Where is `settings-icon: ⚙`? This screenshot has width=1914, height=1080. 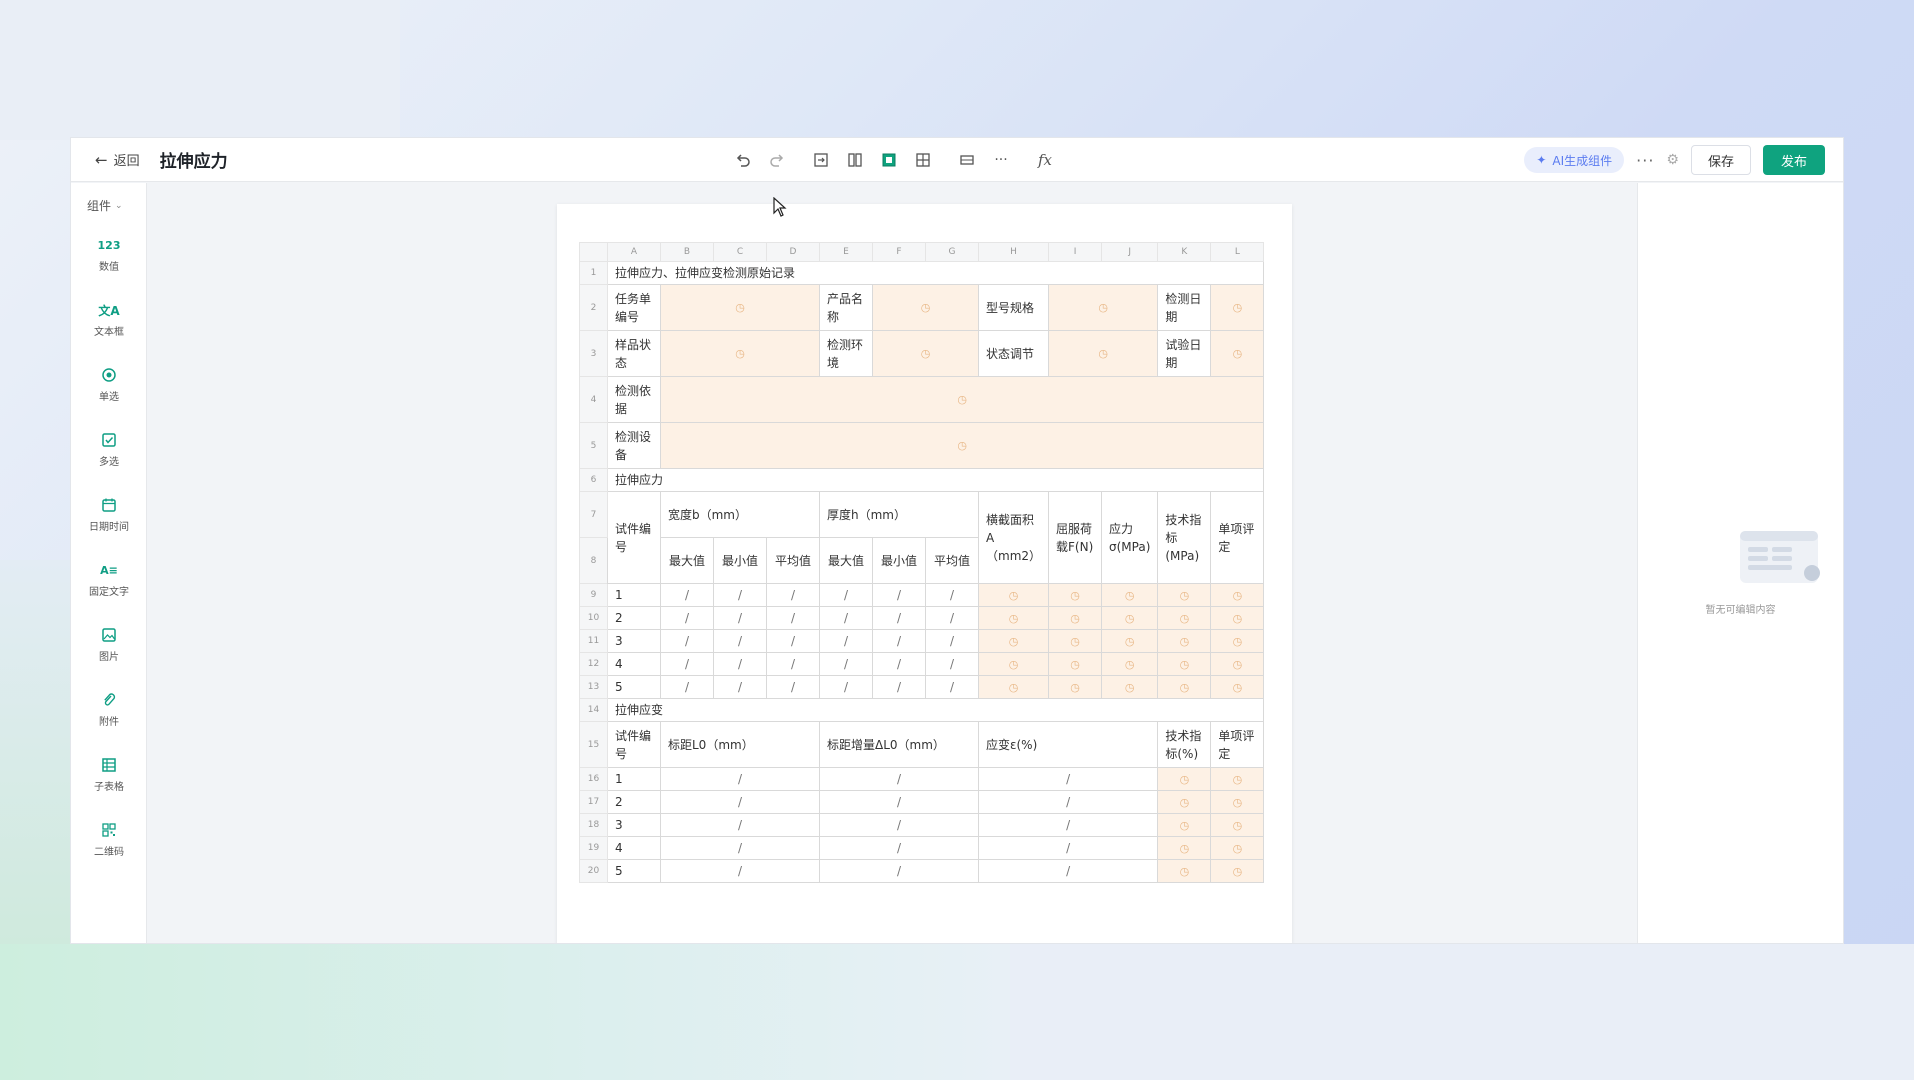
settings-icon: ⚙ is located at coordinates (1672, 160).